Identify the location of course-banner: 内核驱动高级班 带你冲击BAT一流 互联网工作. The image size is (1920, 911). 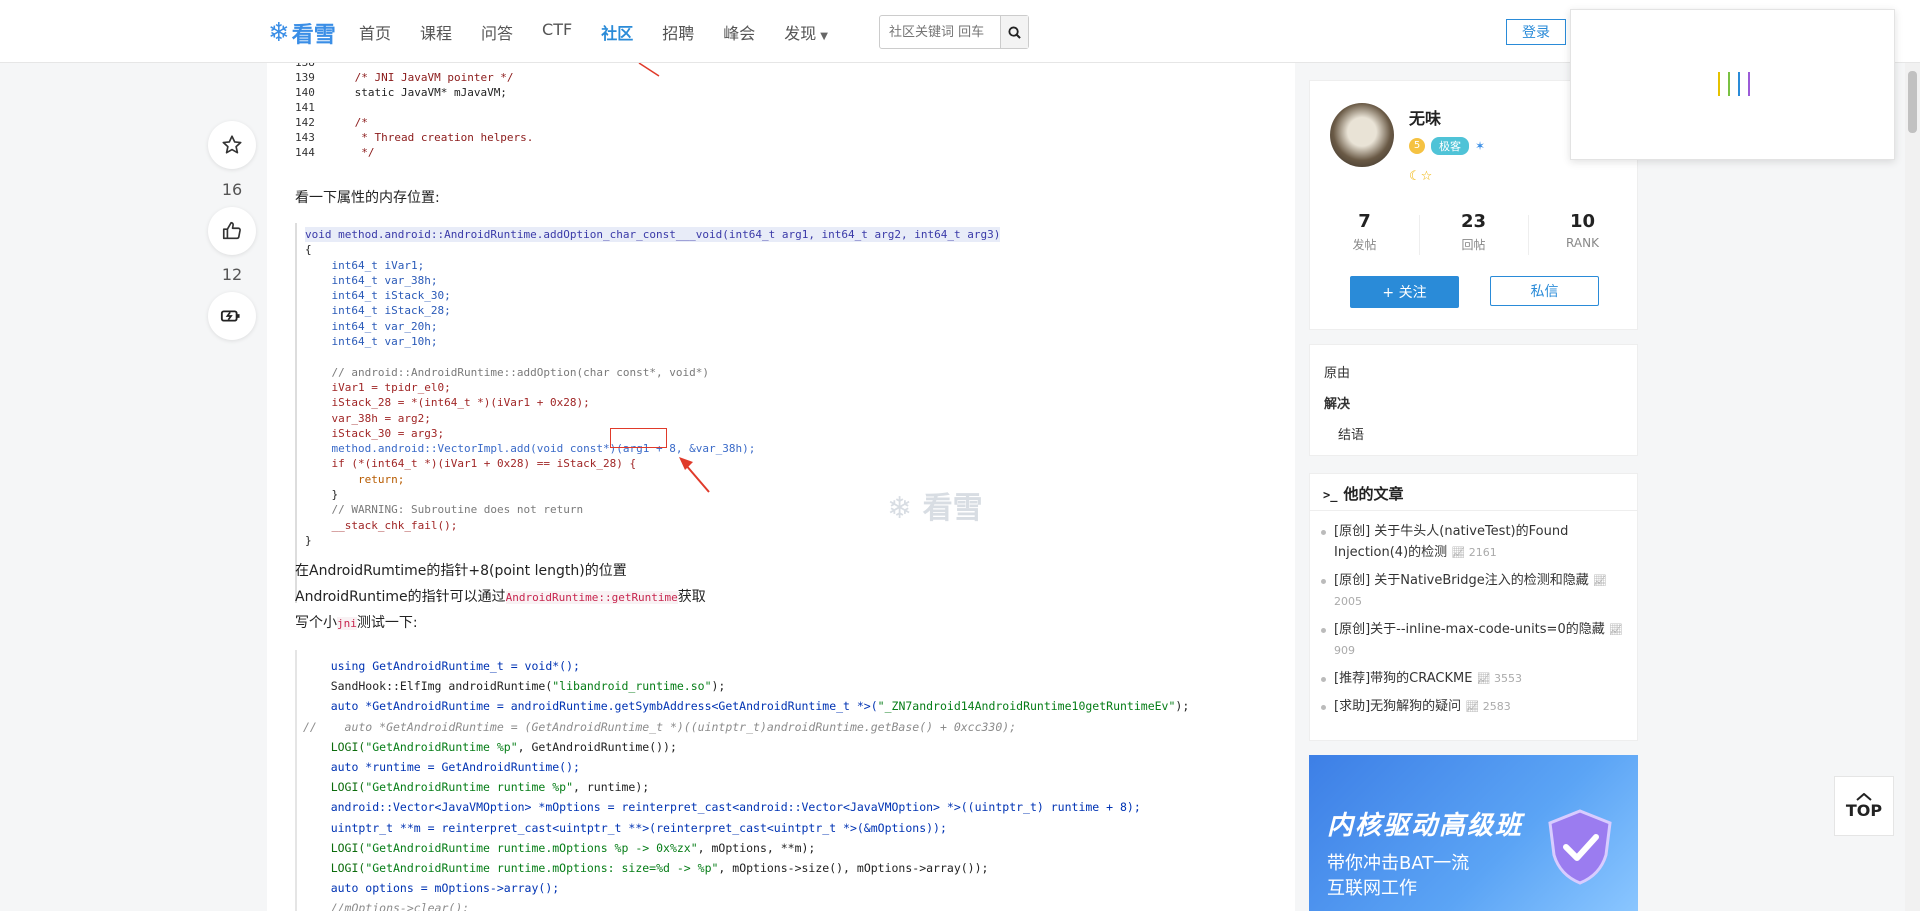
(1473, 833).